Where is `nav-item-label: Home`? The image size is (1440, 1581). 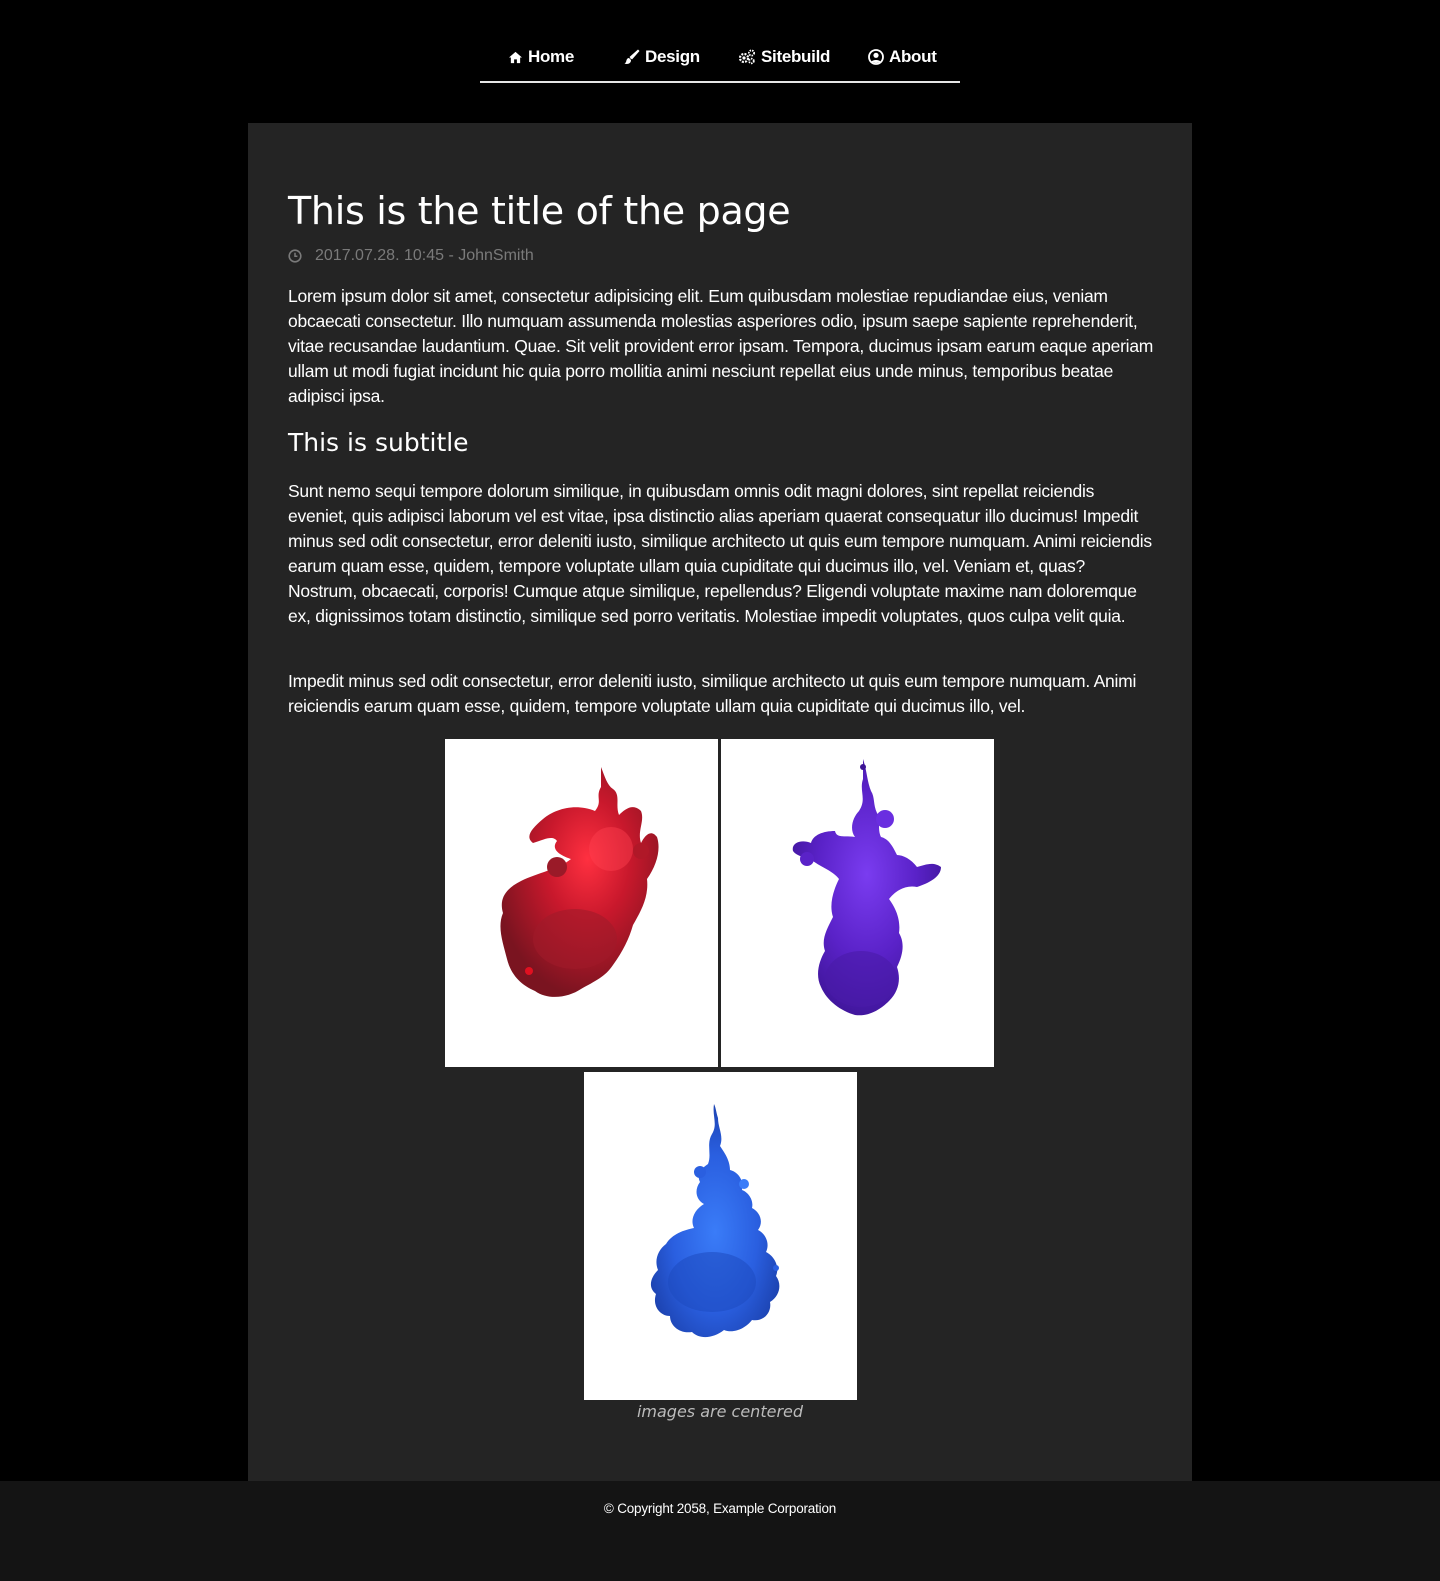 nav-item-label: Home is located at coordinates (551, 56).